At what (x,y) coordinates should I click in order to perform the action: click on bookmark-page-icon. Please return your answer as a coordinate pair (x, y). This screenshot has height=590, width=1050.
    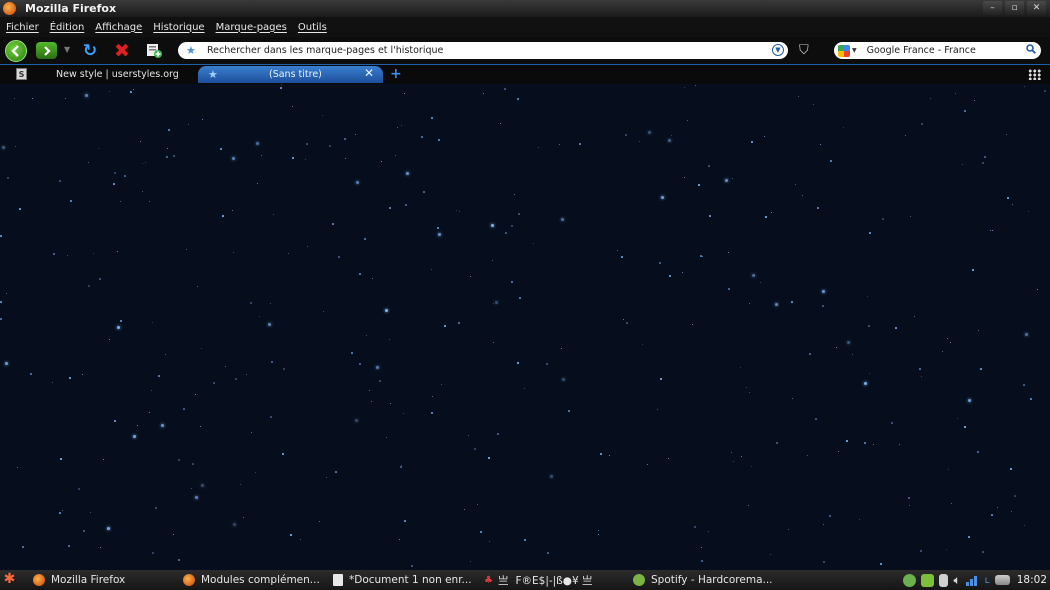
    Looking at the image, I should click on (154, 50).